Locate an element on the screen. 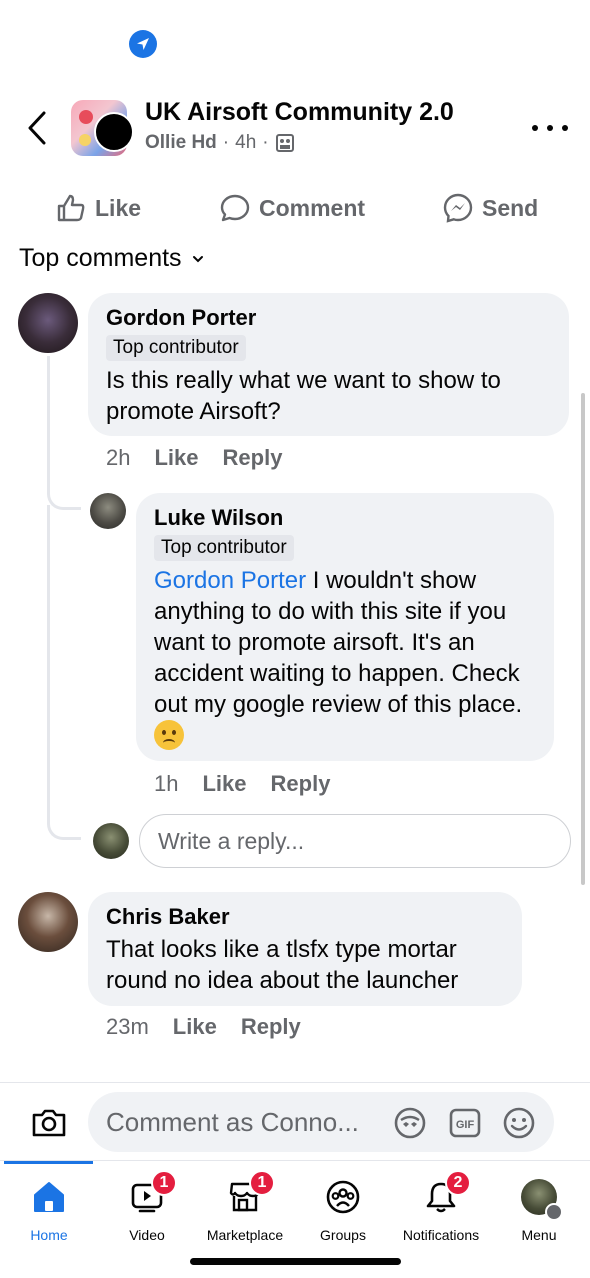 The height and width of the screenshot is (1278, 590). sad-face-emoji-icon is located at coordinates (169, 735).